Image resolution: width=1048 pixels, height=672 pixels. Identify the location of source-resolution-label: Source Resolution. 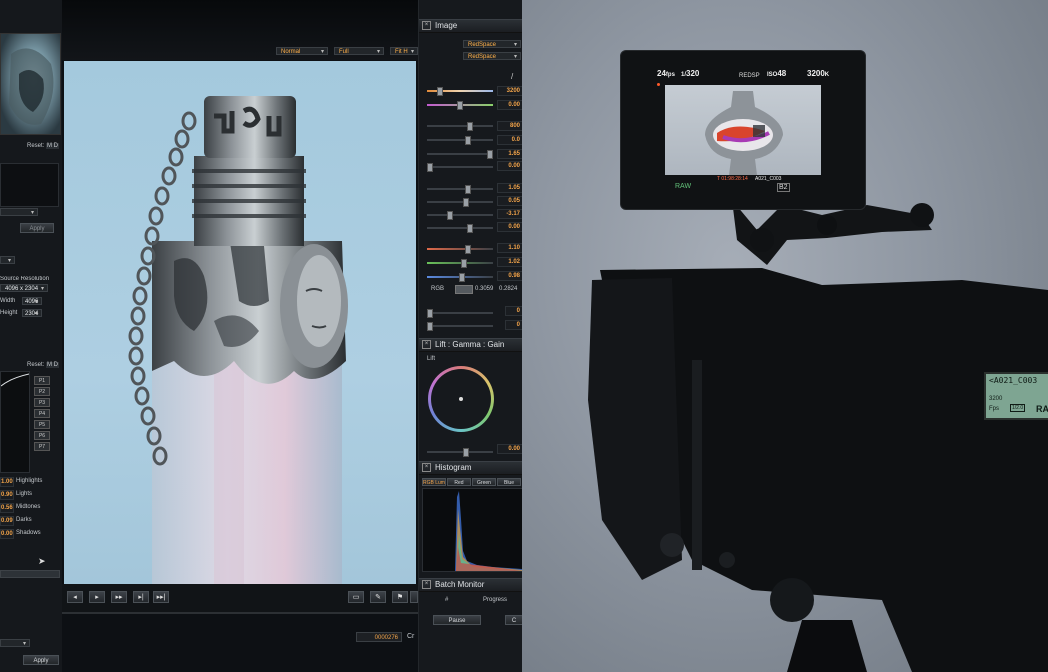
(25, 279).